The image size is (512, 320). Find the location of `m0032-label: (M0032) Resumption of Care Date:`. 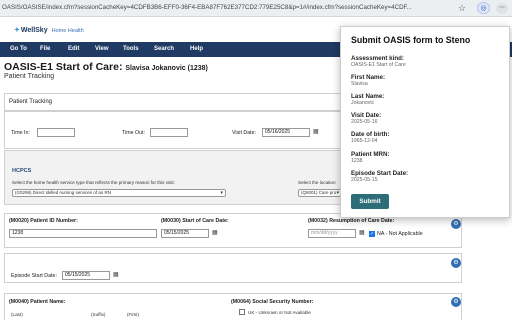

m0032-label: (M0032) Resumption of Care Date: is located at coordinates (351, 221).